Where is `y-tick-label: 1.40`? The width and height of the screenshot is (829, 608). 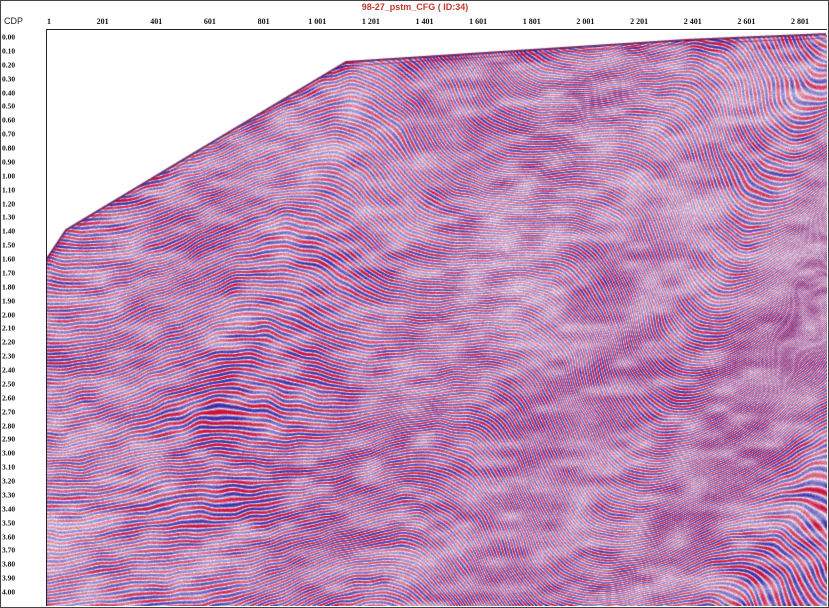
y-tick-label: 1.40 is located at coordinates (9, 231).